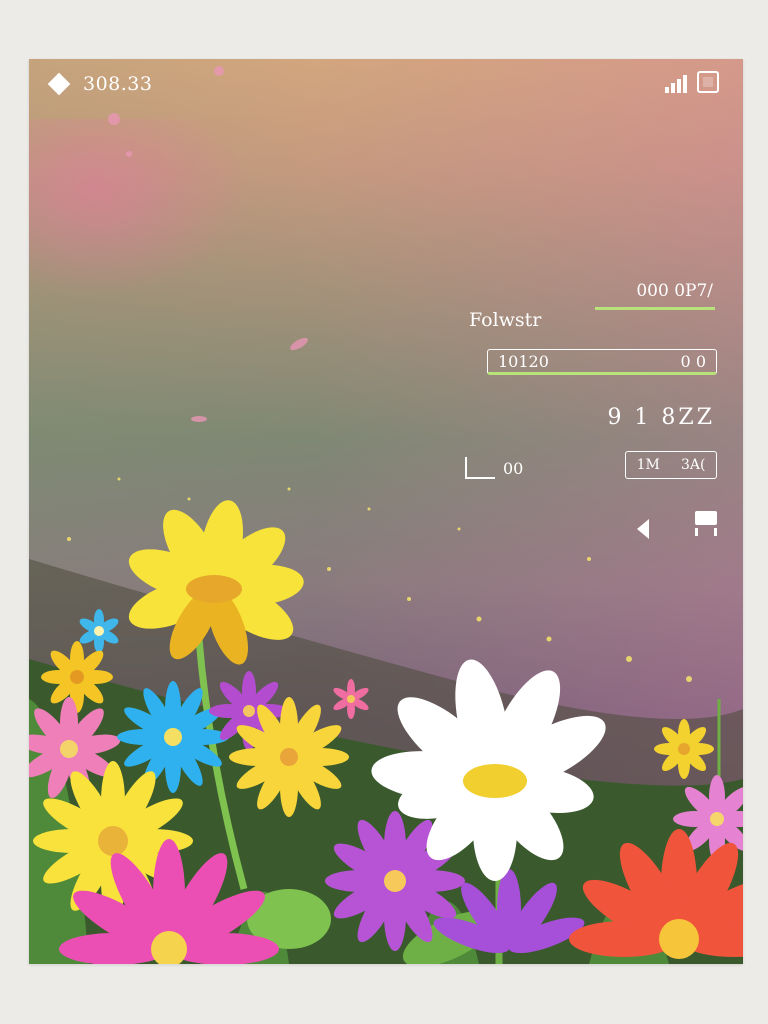 The height and width of the screenshot is (1024, 768). Describe the element at coordinates (643, 529) in the screenshot. I see `sound-icon` at that location.